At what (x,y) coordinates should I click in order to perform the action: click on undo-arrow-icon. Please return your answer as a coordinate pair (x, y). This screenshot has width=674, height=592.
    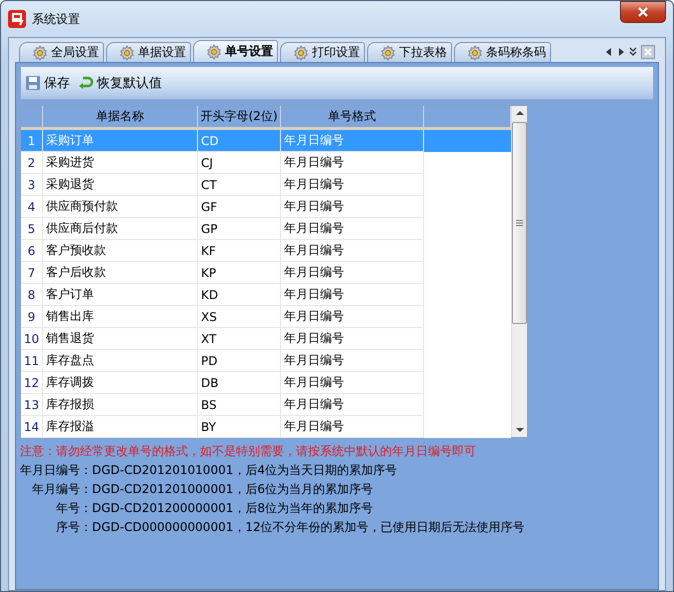
    Looking at the image, I should click on (86, 83).